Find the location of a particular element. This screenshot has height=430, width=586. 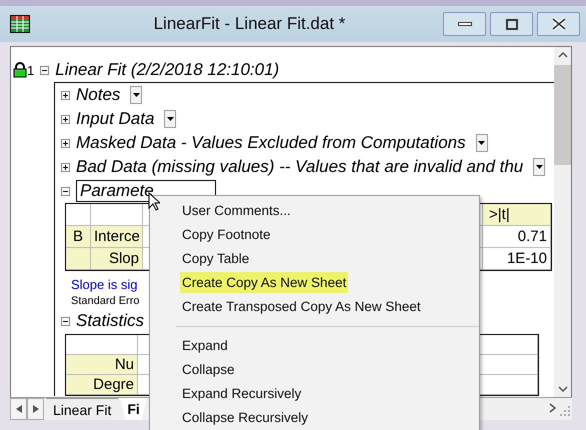

window-title: LinearFit - Linear Fit.dat * is located at coordinates (249, 24).